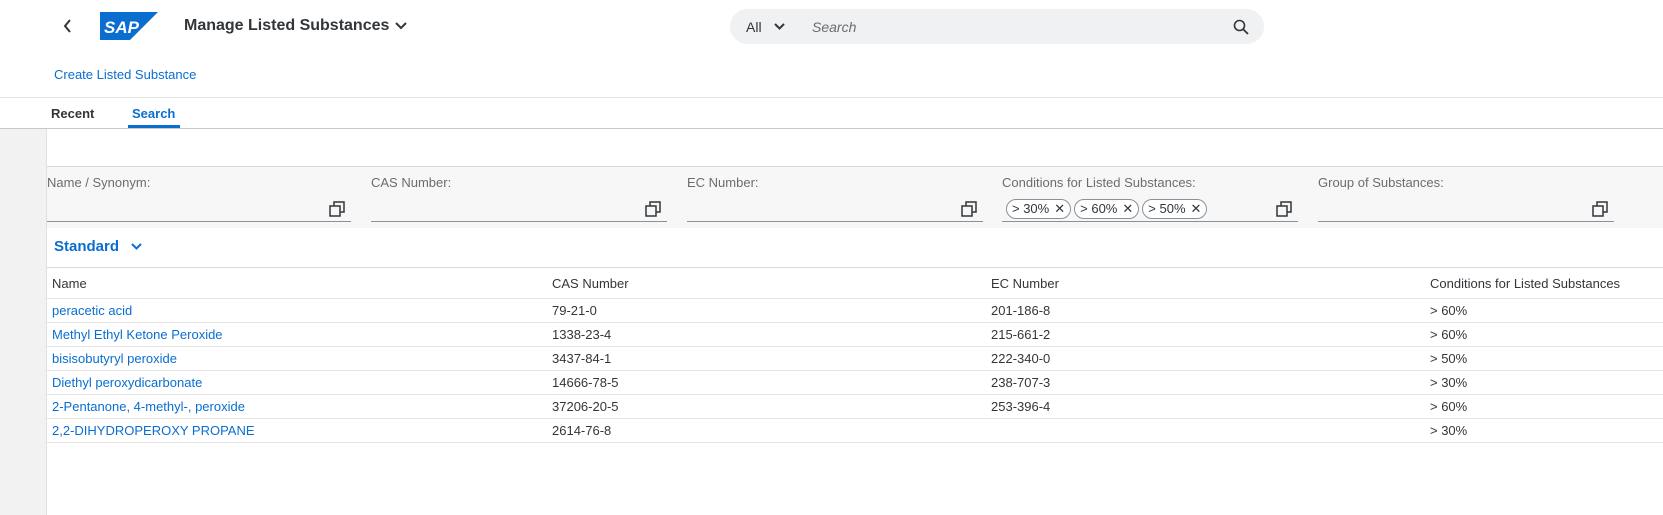  Describe the element at coordinates (1466, 209) in the screenshot. I see `group-of-substances-input` at that location.